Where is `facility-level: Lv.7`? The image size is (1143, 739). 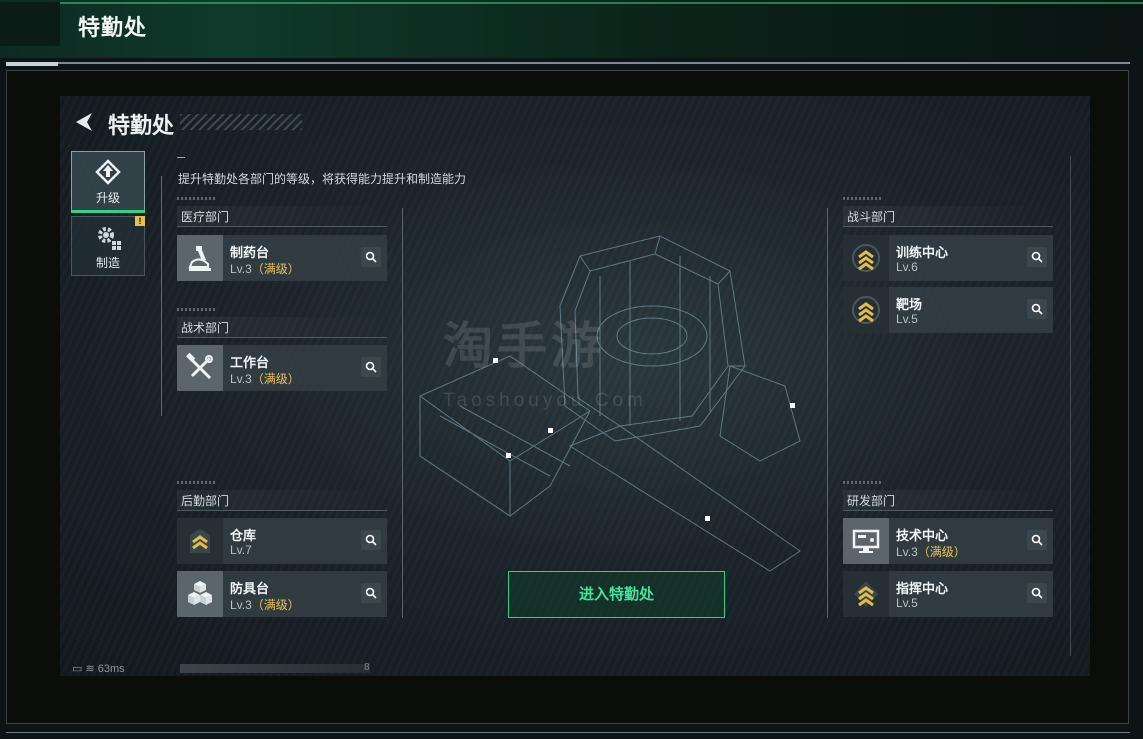
facility-level: Lv.7 is located at coordinates (241, 550).